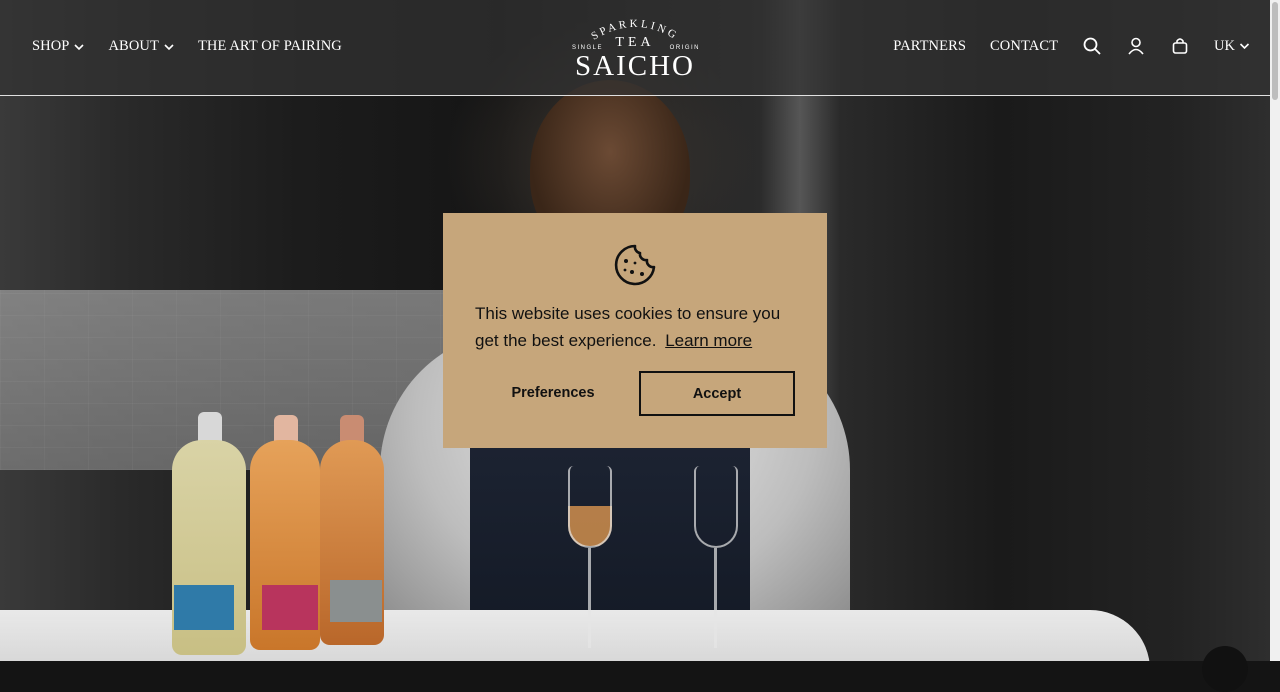 Image resolution: width=1280 pixels, height=692 pixels. What do you see at coordinates (51, 46) in the screenshot?
I see `nav-shop-label: SHOP` at bounding box center [51, 46].